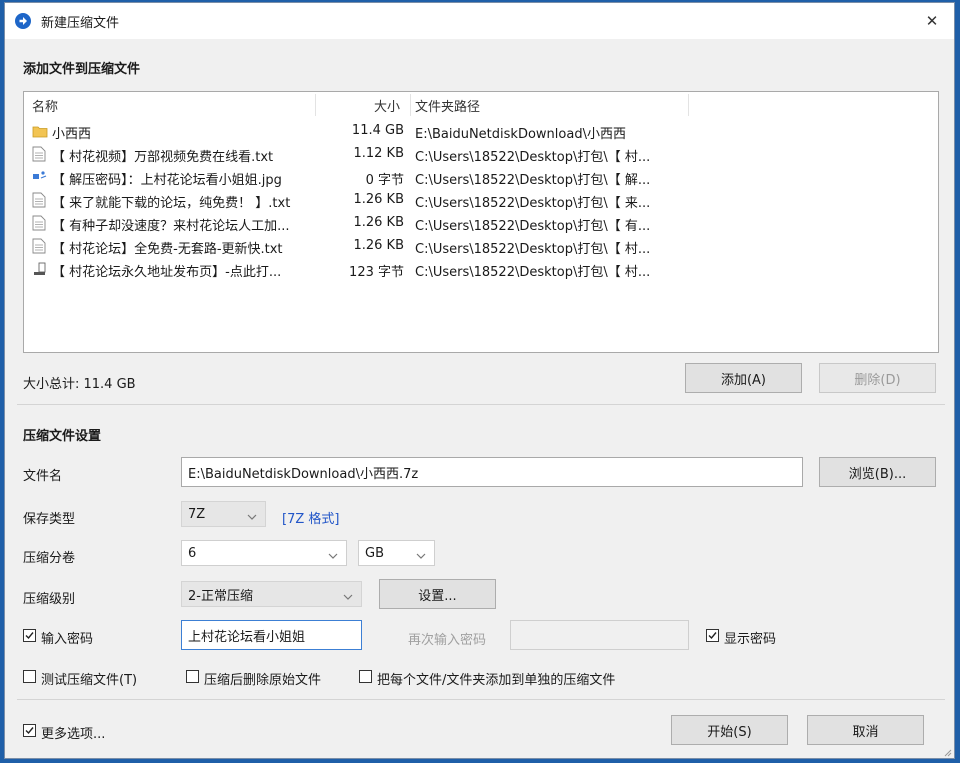  Describe the element at coordinates (29, 635) in the screenshot. I see `password-checkbox` at that location.